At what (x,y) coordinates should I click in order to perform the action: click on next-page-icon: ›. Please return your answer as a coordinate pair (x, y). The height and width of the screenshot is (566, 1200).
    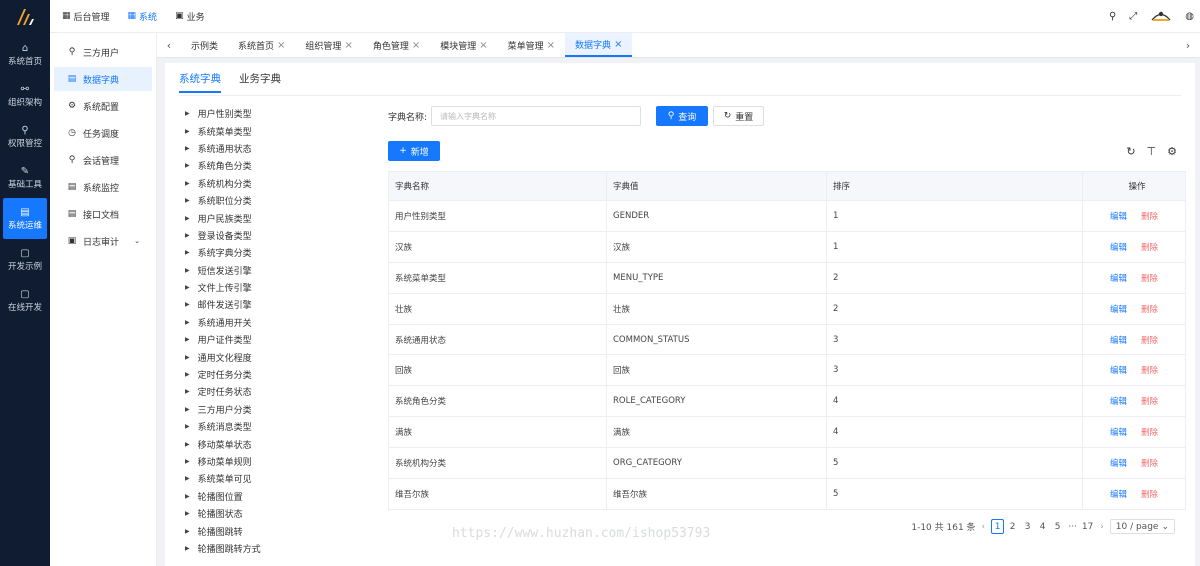
    Looking at the image, I should click on (1102, 527).